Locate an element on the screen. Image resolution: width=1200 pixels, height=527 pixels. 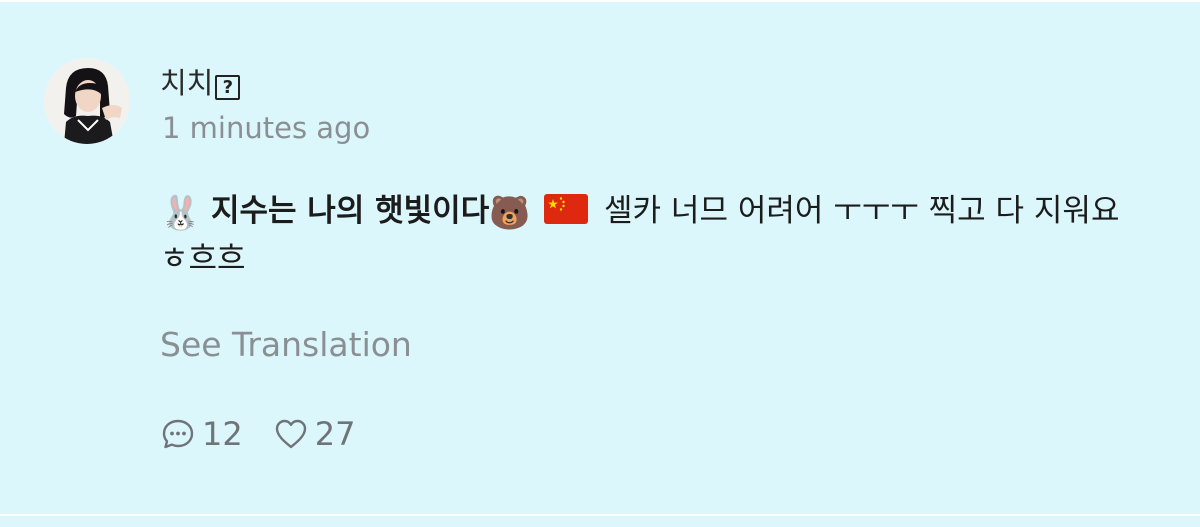
comment-timestamp: 1 minutes ago is located at coordinates (266, 128).